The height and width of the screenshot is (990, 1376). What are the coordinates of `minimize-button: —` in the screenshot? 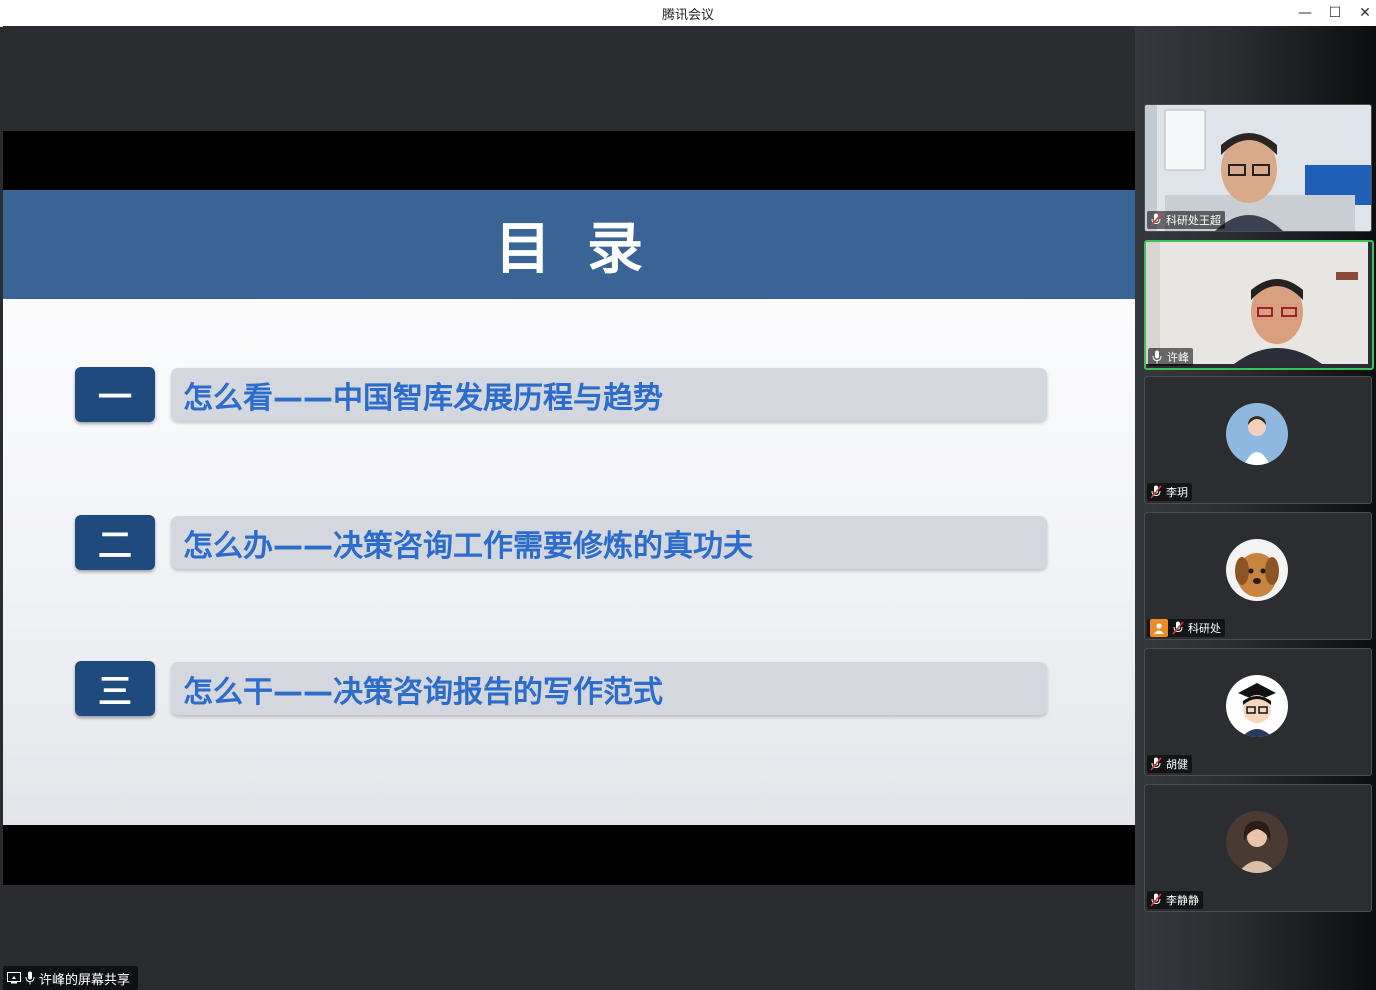 It's located at (1305, 13).